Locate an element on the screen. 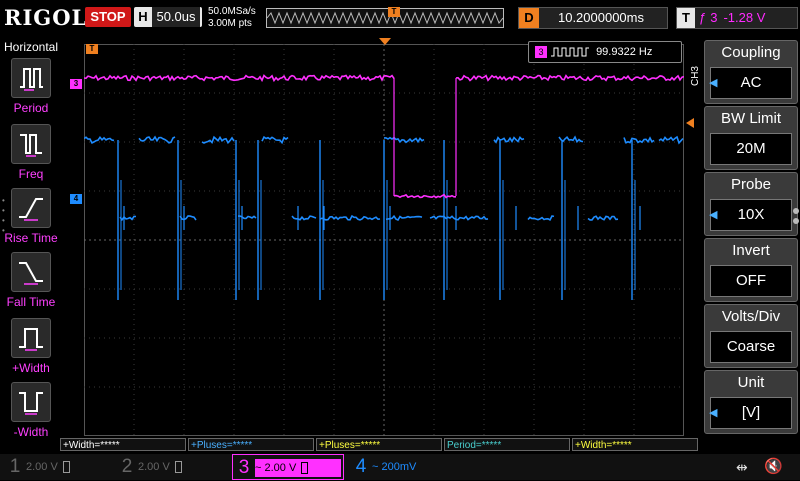 The image size is (800, 481). channel-2-status: 2 2.00 V is located at coordinates (170, 467).